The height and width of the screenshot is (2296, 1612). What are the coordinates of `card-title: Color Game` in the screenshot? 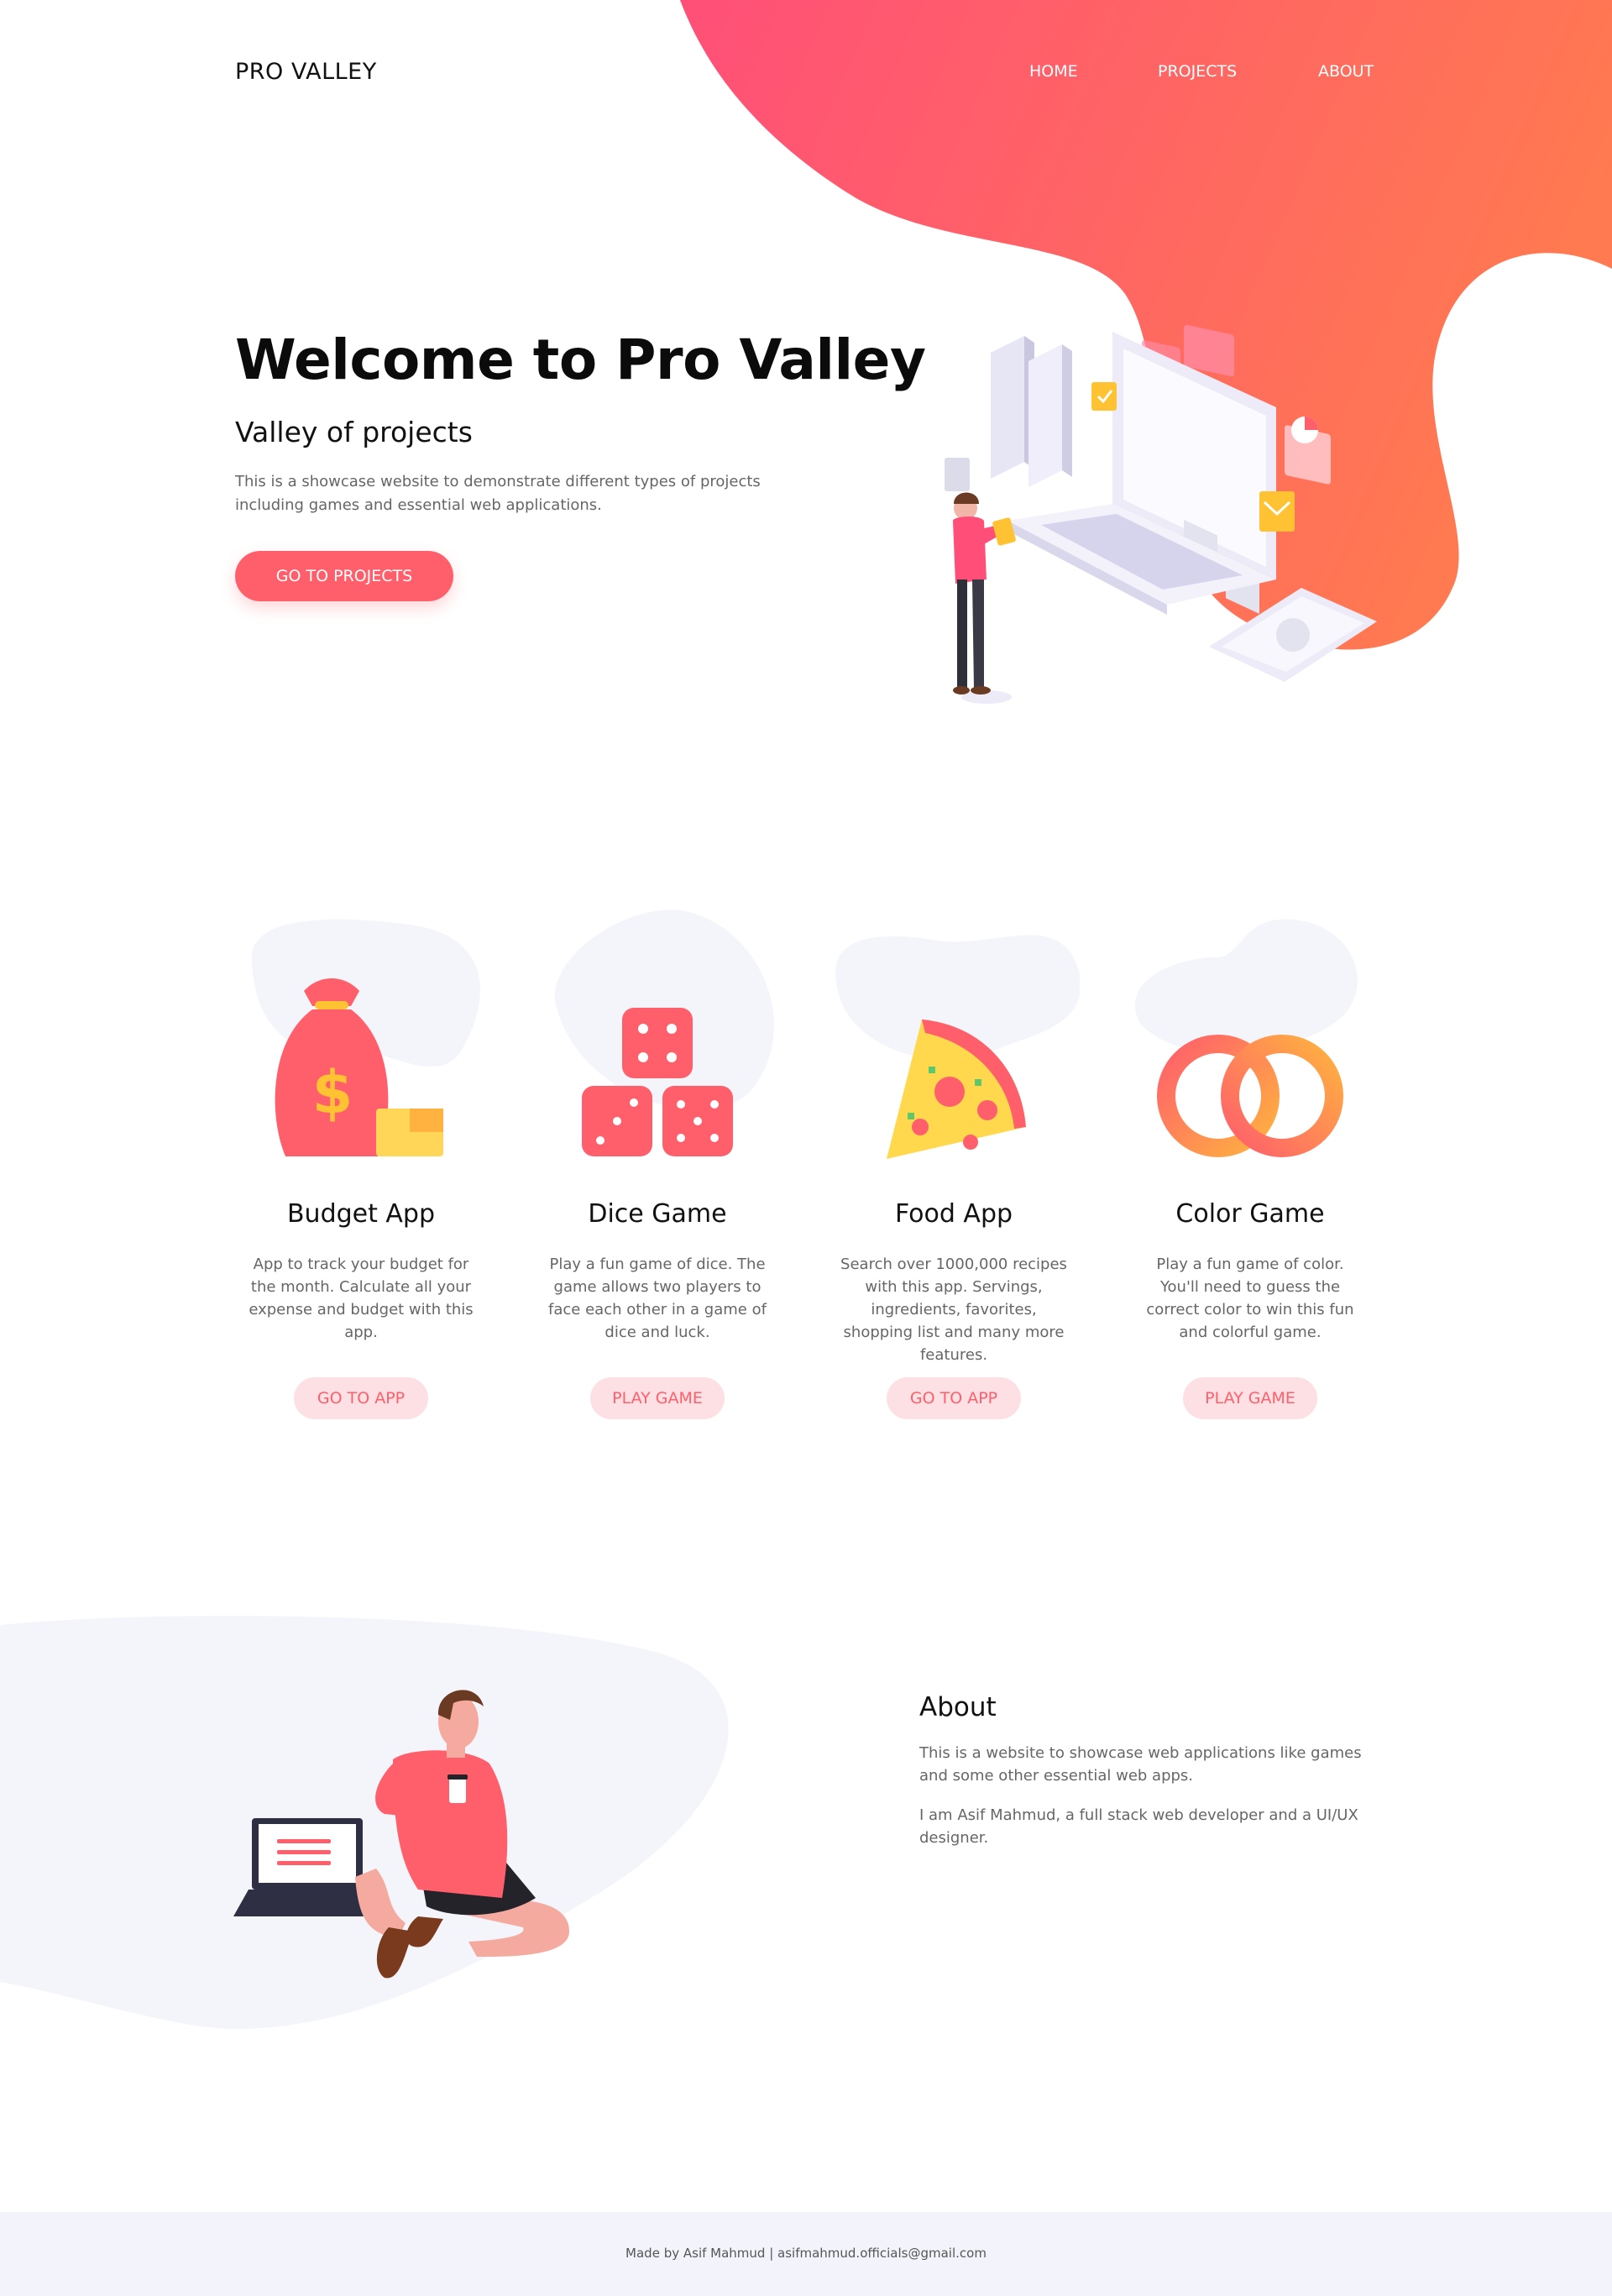 It's located at (1250, 1214).